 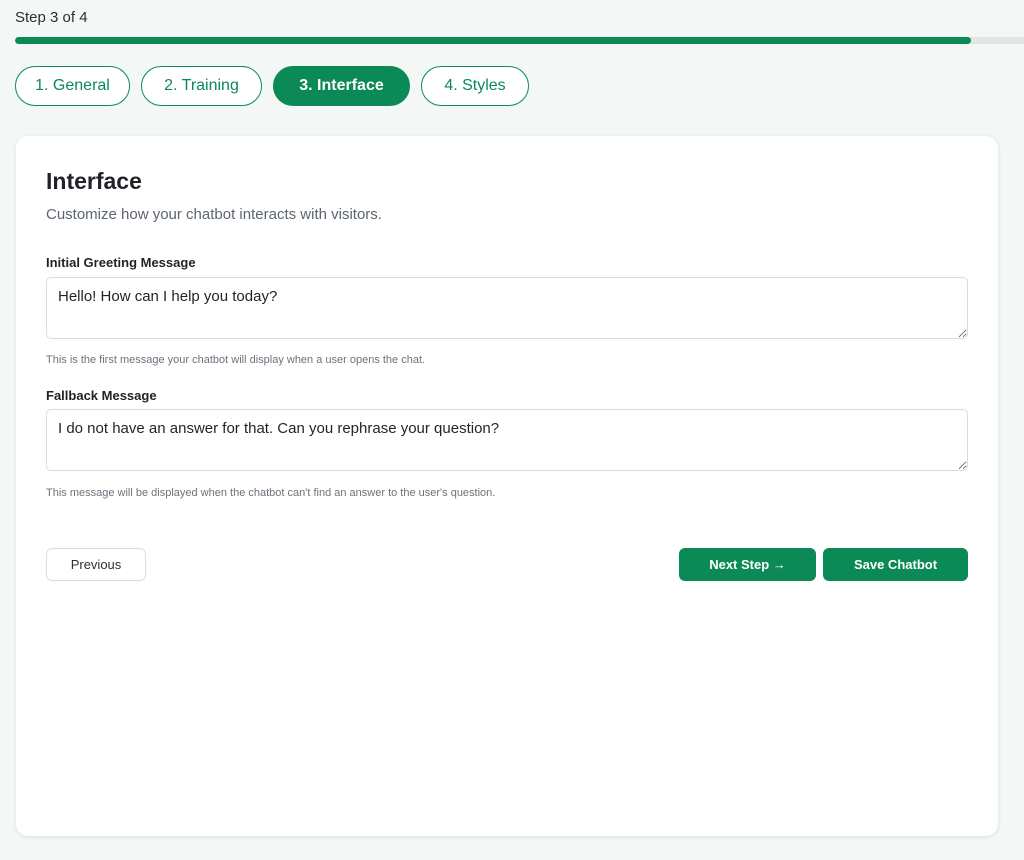 What do you see at coordinates (341, 86) in the screenshot?
I see `tab-interface: 3. Interface` at bounding box center [341, 86].